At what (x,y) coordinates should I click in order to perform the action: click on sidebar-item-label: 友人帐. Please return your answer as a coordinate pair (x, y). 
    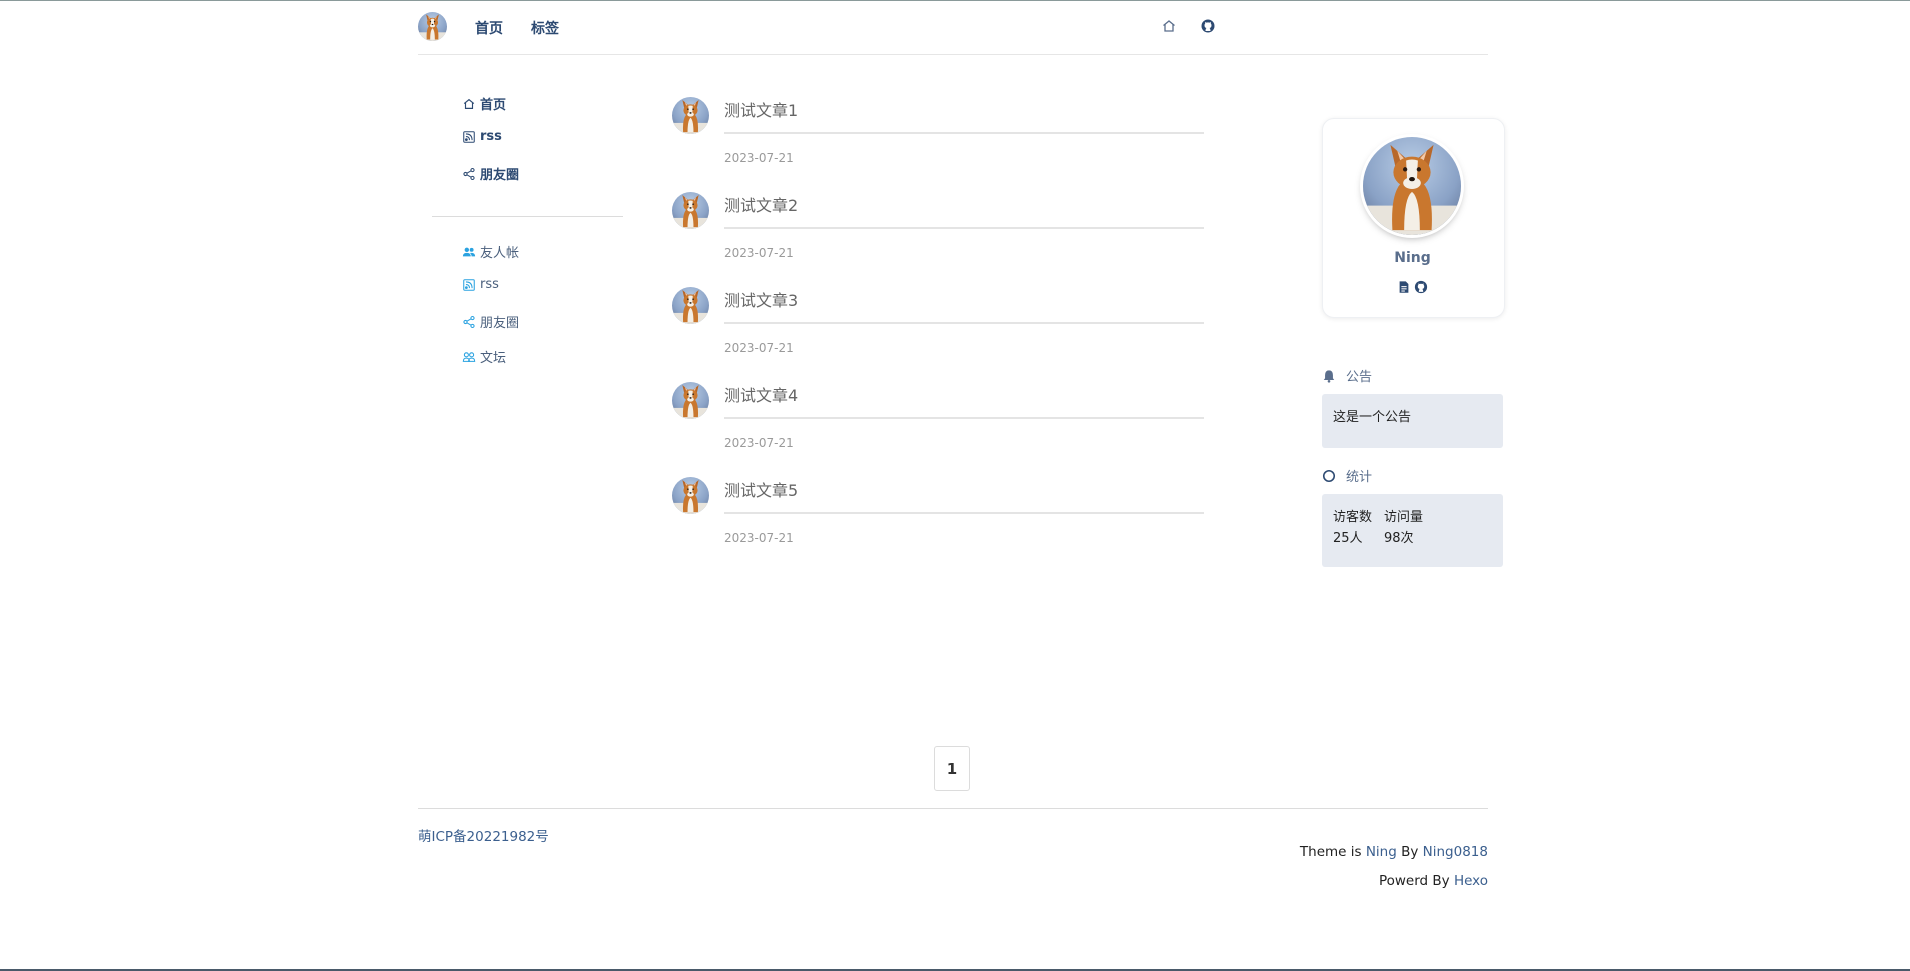
    Looking at the image, I should click on (500, 253).